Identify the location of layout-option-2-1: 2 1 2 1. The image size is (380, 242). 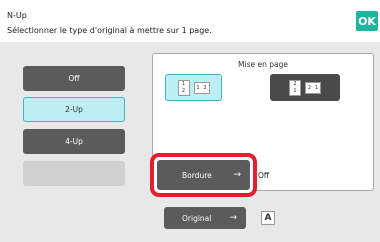
(305, 87).